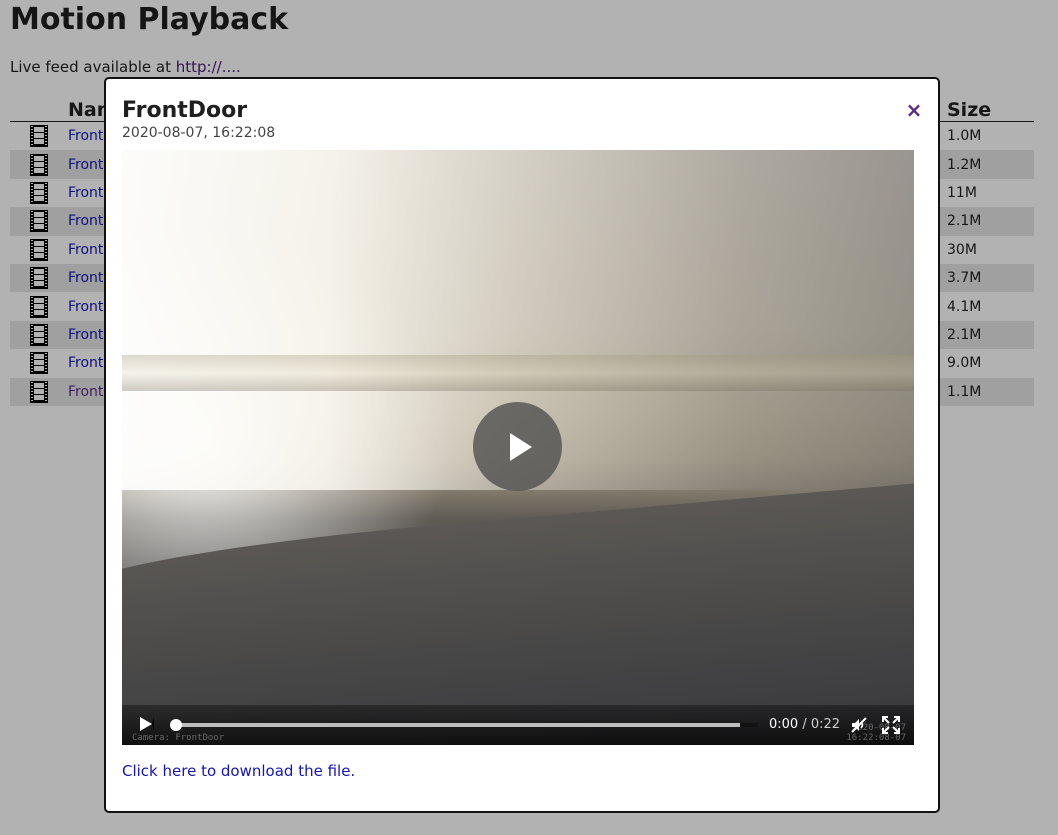  Describe the element at coordinates (825, 724) in the screenshot. I see `duration: 0:22` at that location.